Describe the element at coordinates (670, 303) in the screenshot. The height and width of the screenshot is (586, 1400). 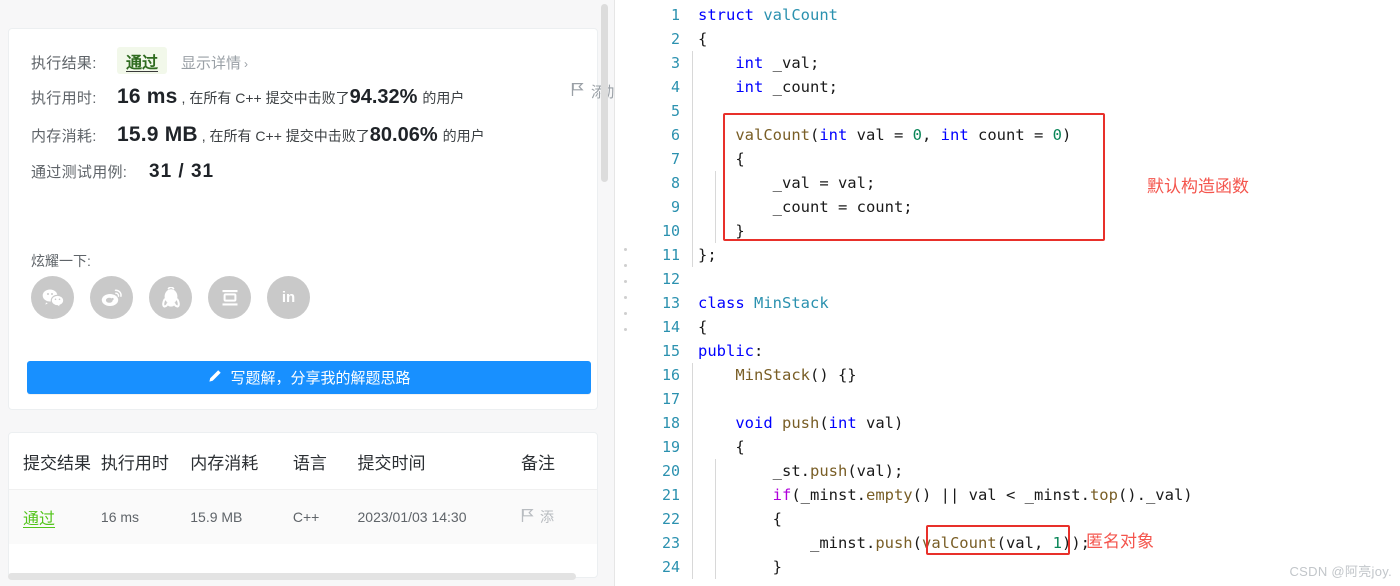
I see `line-number: 13` at that location.